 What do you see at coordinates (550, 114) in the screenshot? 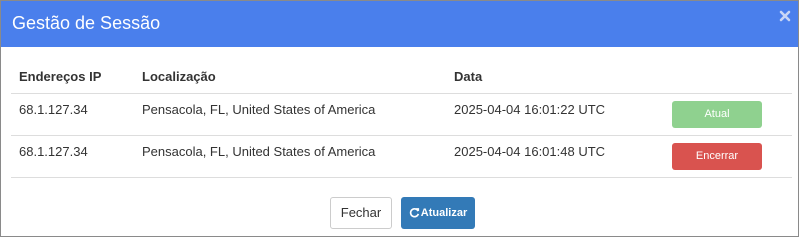
I see `cell-date: 2025-04-04 16:01:22 UTC` at bounding box center [550, 114].